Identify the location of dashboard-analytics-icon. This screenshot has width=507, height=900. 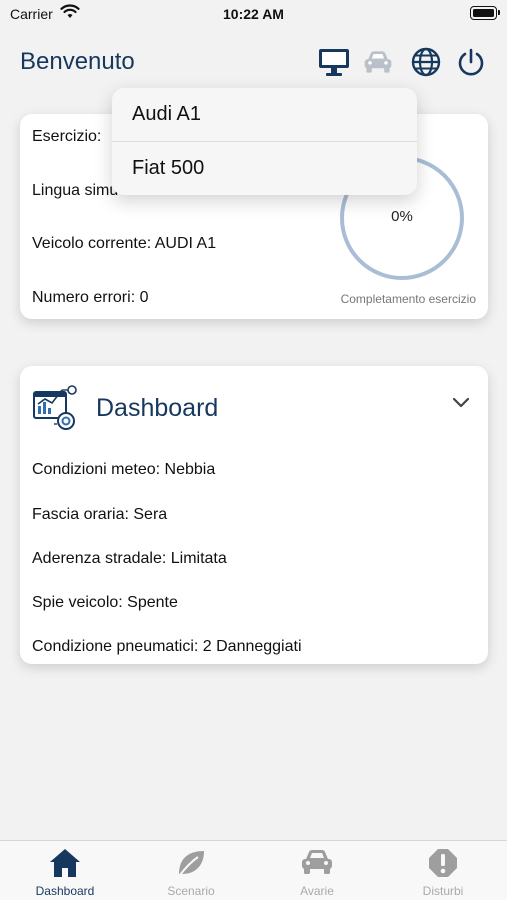
(56, 410).